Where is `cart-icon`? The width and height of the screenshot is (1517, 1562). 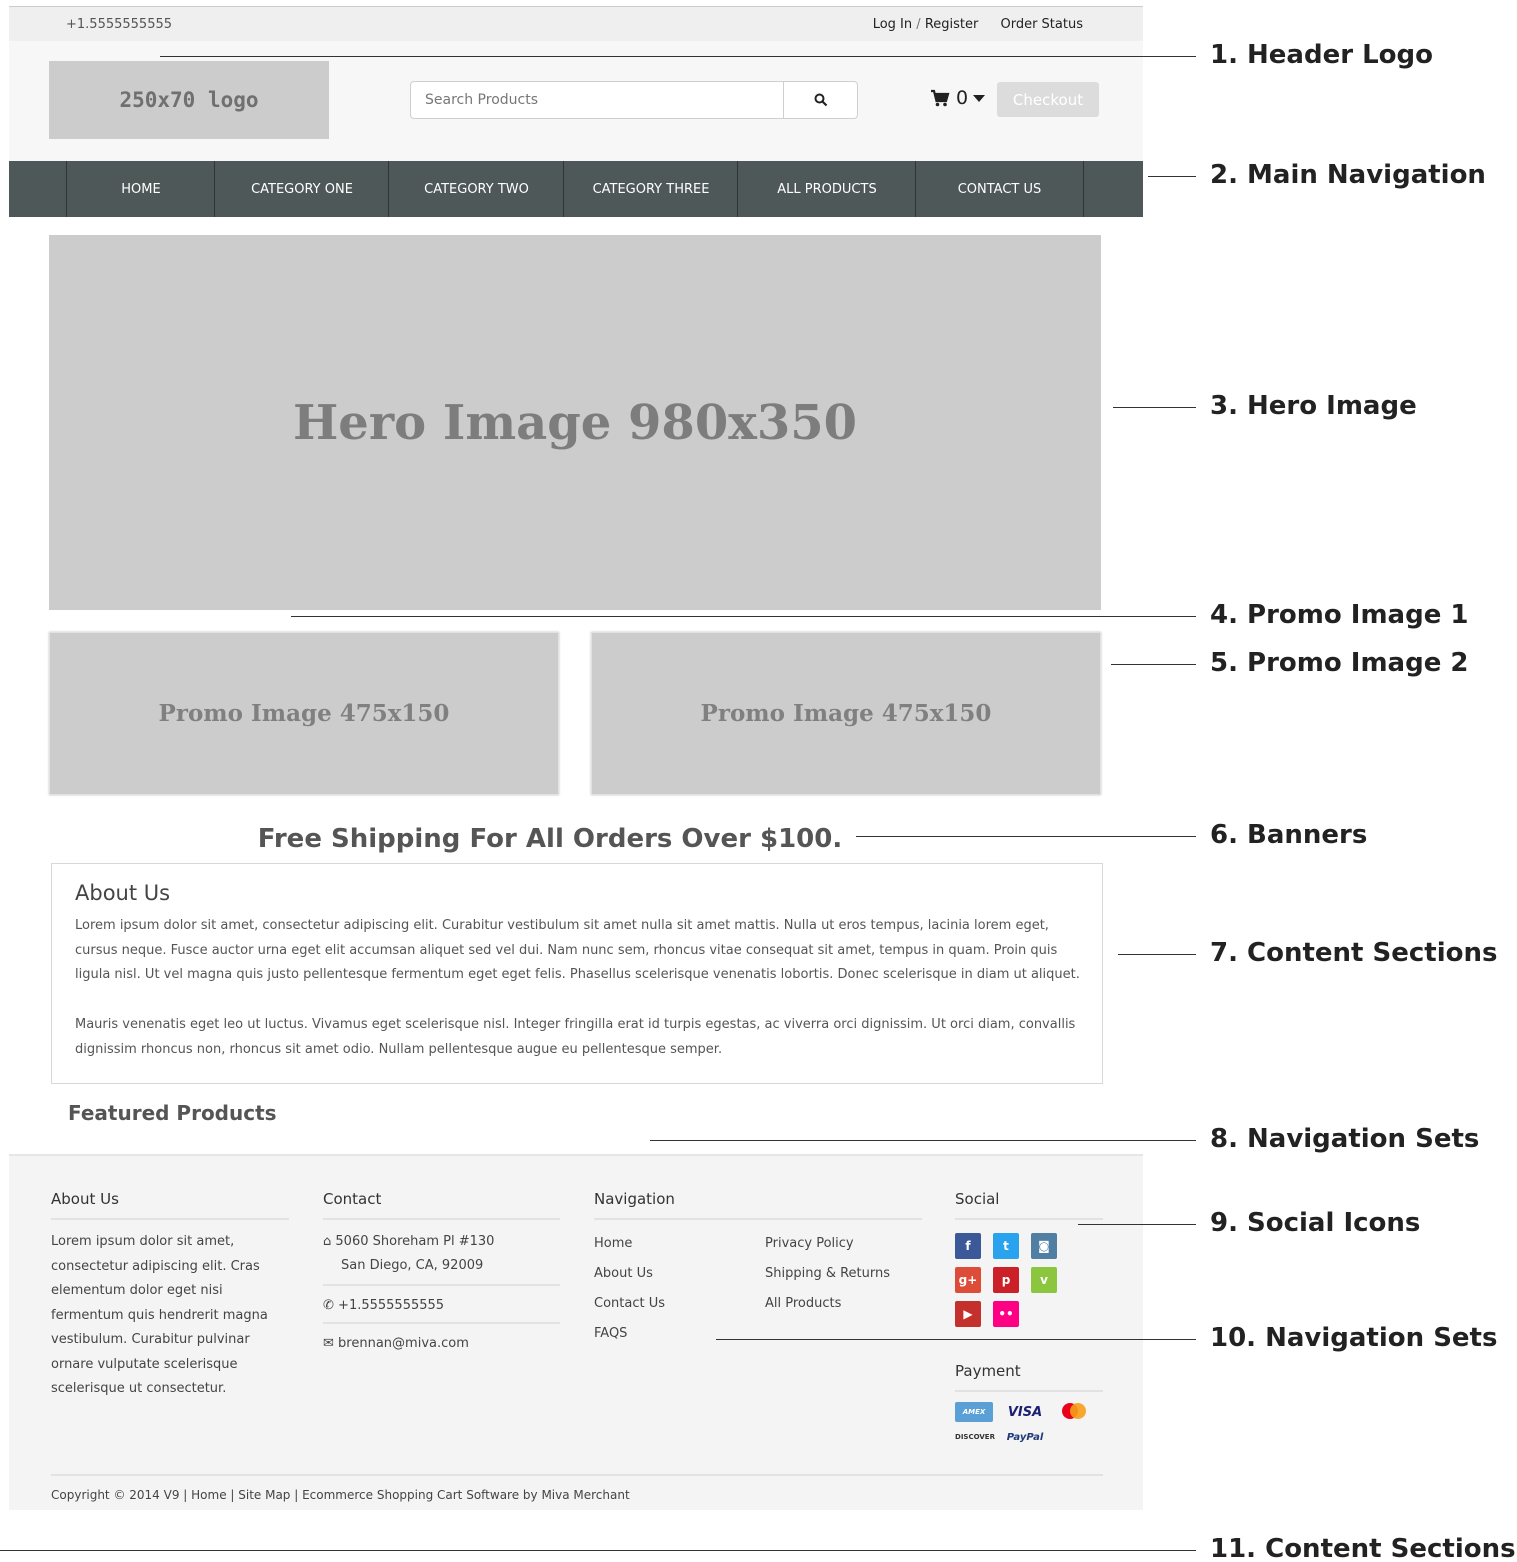 cart-icon is located at coordinates (940, 98).